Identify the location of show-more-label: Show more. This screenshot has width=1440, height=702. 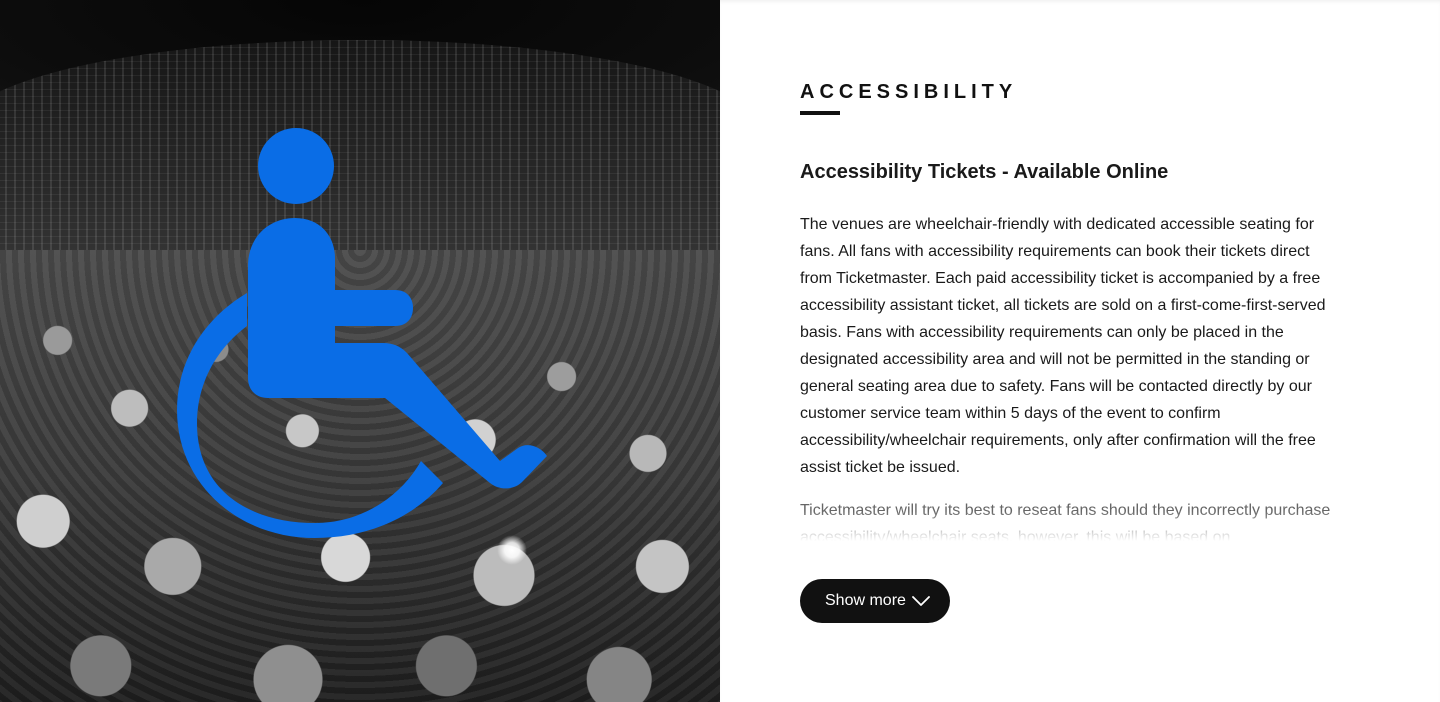
(865, 600).